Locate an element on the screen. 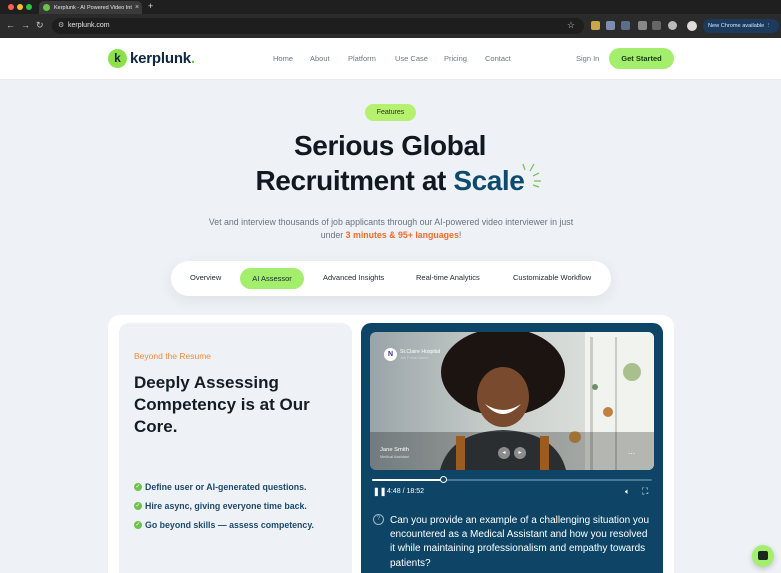 The height and width of the screenshot is (573, 781). lead-highlight: 3 minutes & 95+ languages is located at coordinates (402, 234).